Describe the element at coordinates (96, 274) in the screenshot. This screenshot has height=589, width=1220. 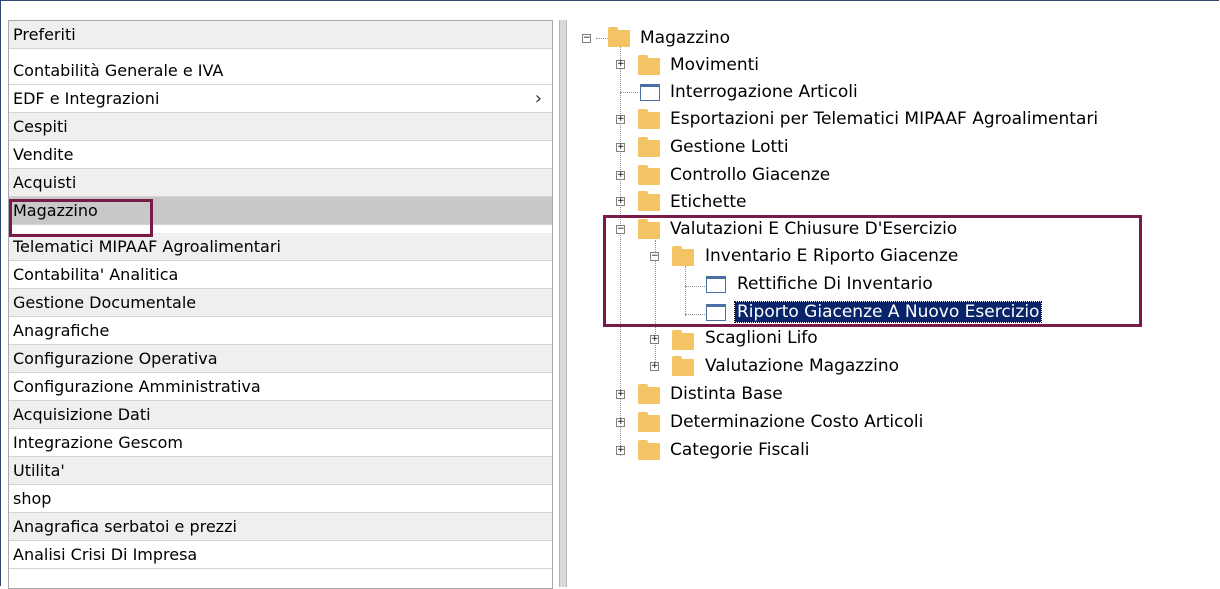
I see `menu-item-label: Contabilita' Analitica` at that location.